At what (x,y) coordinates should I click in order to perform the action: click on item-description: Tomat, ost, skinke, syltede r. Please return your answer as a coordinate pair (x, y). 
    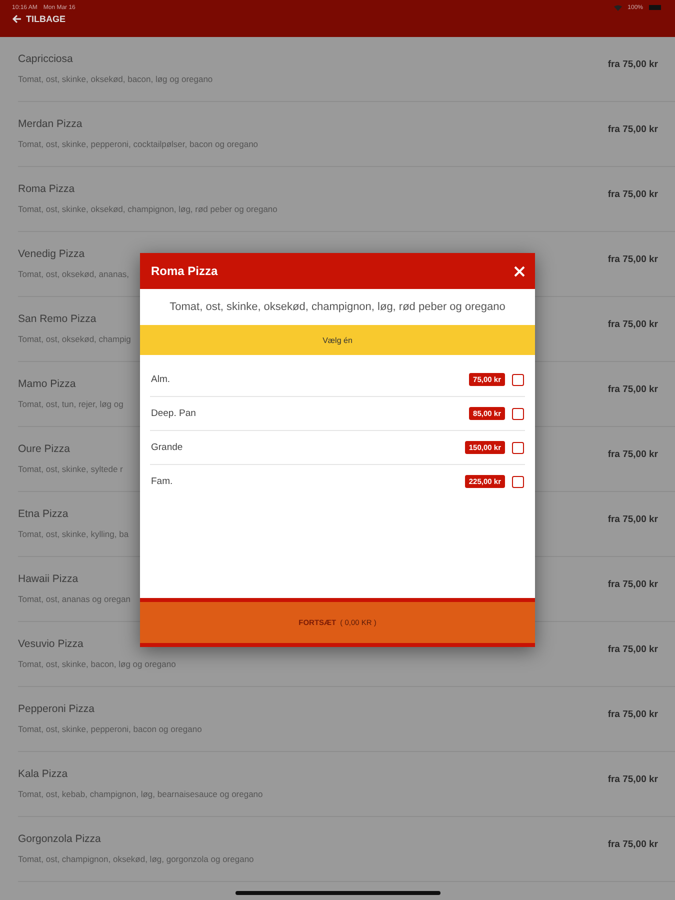
    Looking at the image, I should click on (70, 469).